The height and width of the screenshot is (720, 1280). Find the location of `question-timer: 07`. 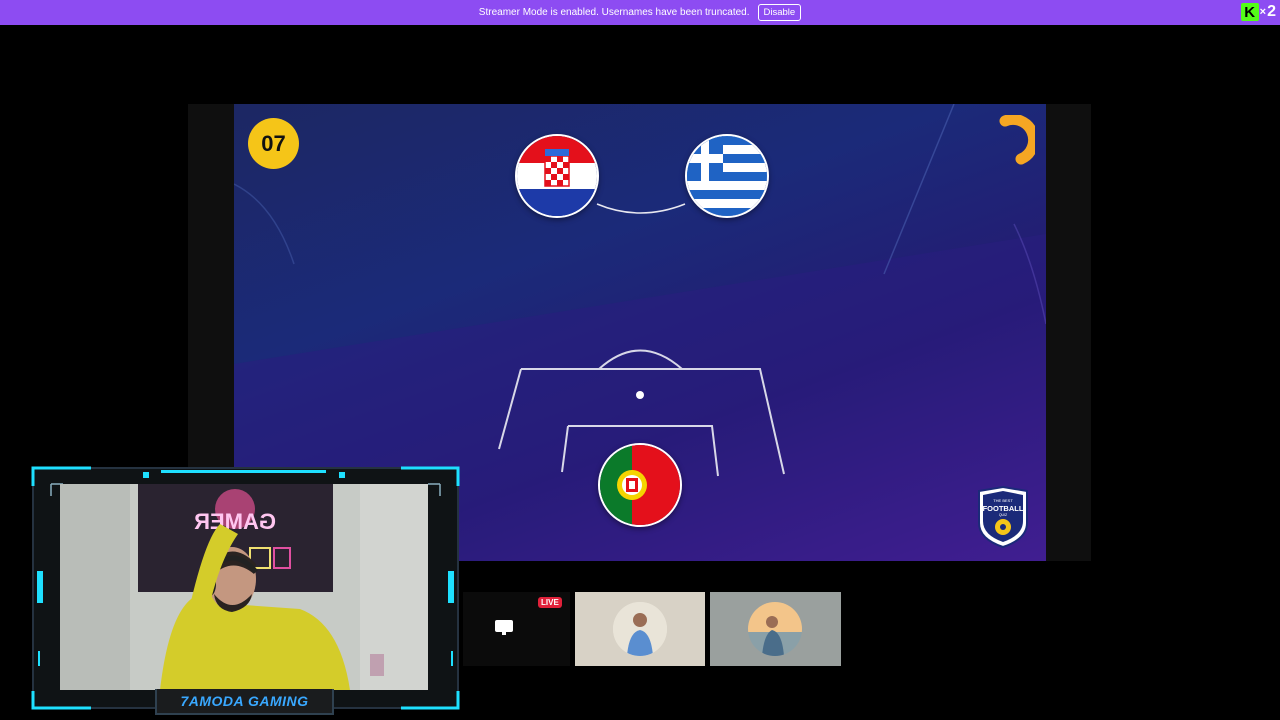

question-timer: 07 is located at coordinates (273, 143).